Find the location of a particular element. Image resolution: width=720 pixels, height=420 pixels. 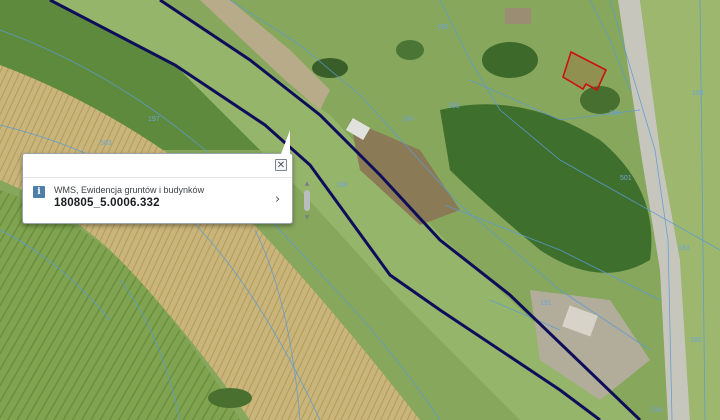

parcel-label: 183 is located at coordinates (684, 248).